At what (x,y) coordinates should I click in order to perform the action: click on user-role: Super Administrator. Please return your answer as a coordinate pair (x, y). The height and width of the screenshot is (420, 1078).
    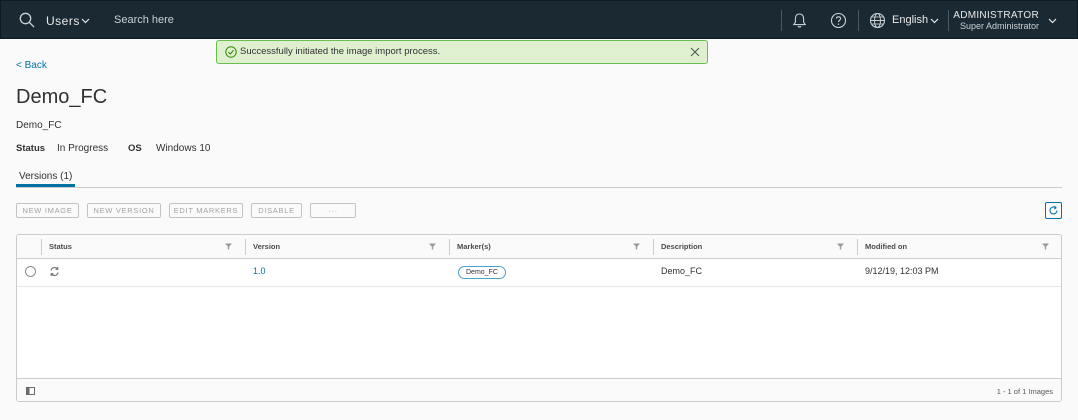
    Looking at the image, I should click on (999, 26).